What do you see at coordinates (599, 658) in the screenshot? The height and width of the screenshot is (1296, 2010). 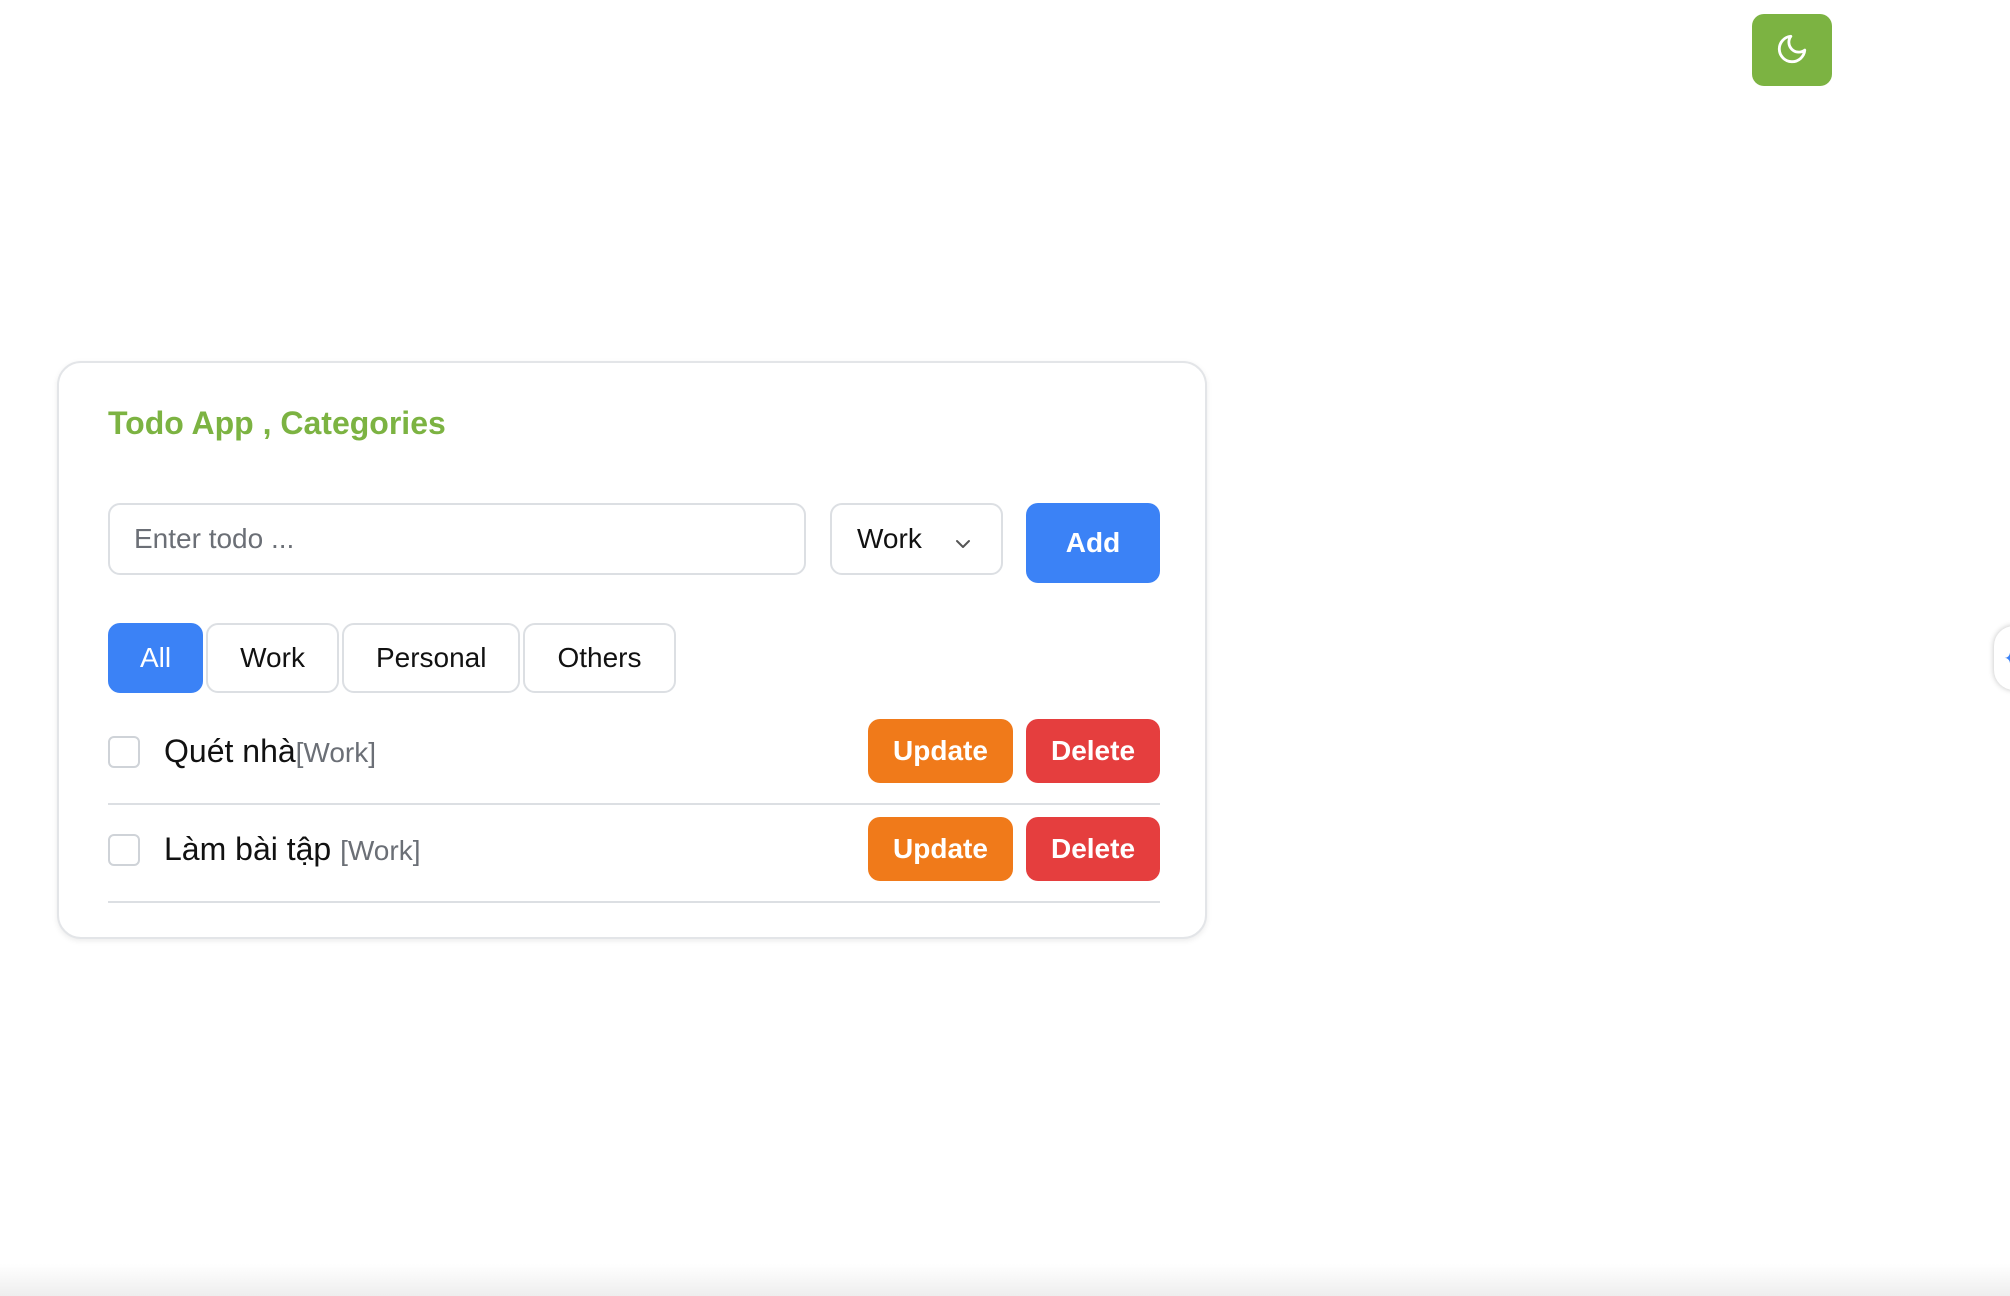 I see `filter-tab-others: Others` at bounding box center [599, 658].